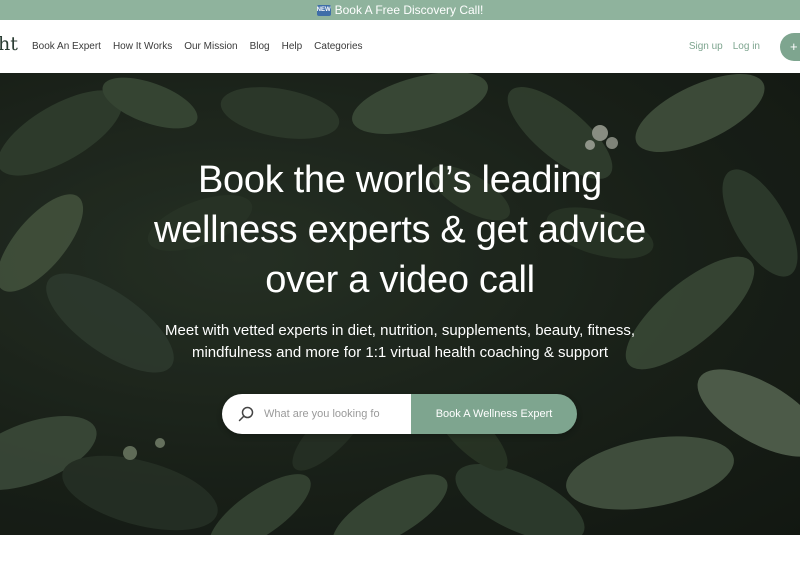  Describe the element at coordinates (338, 46) in the screenshot. I see `nav-categories: Categories` at that location.